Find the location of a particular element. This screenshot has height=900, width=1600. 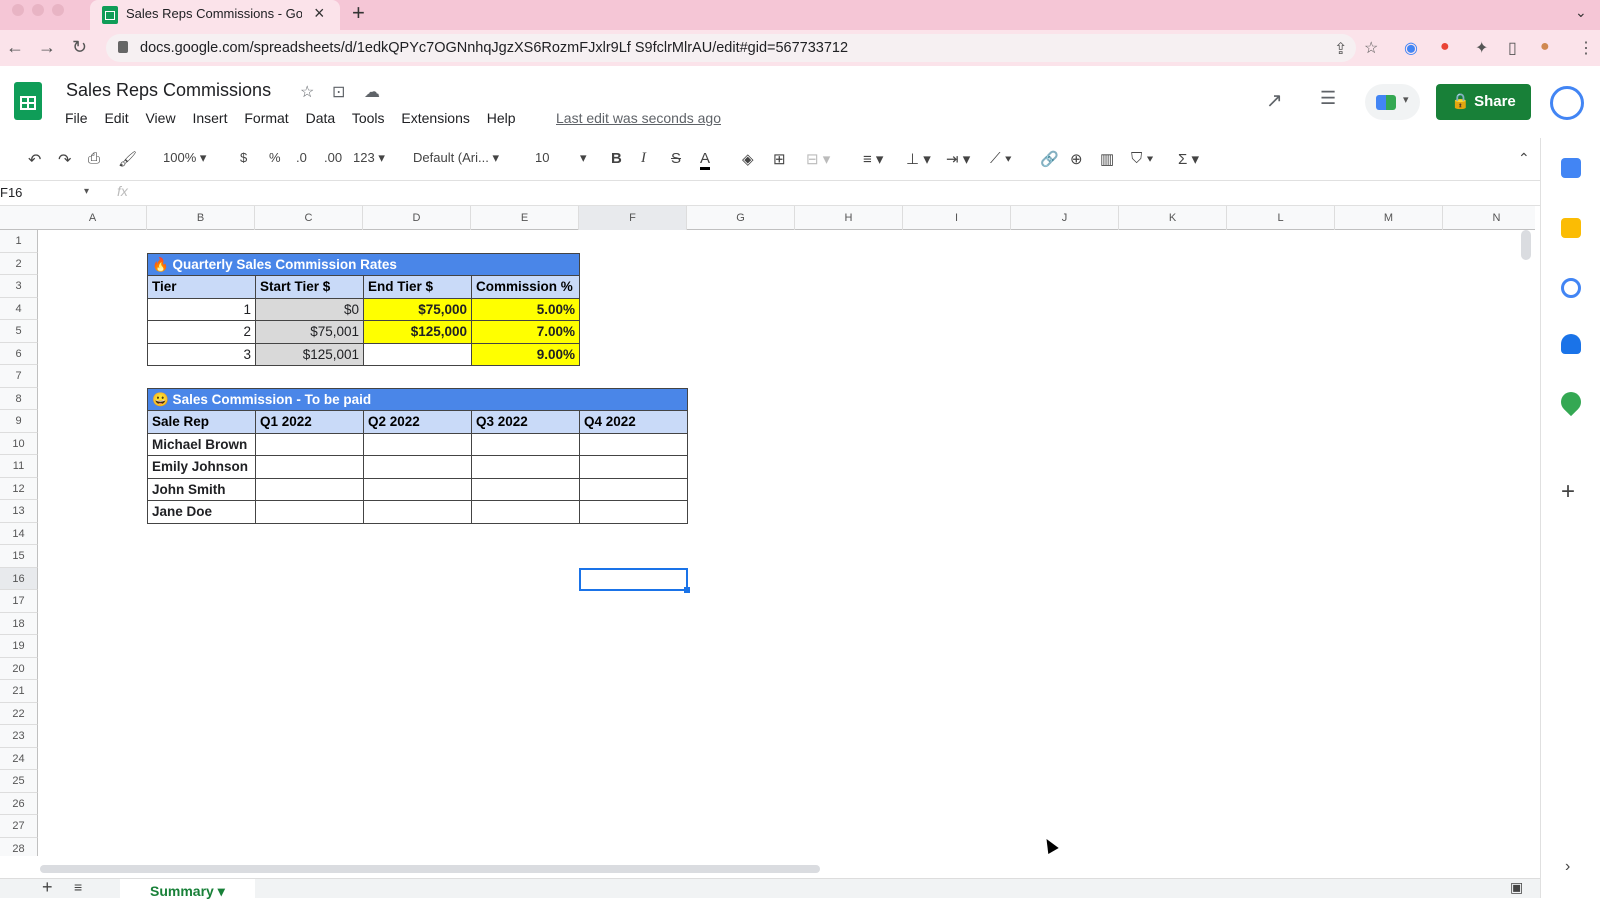

more-formats-select: 123 ▾ is located at coordinates (369, 158).